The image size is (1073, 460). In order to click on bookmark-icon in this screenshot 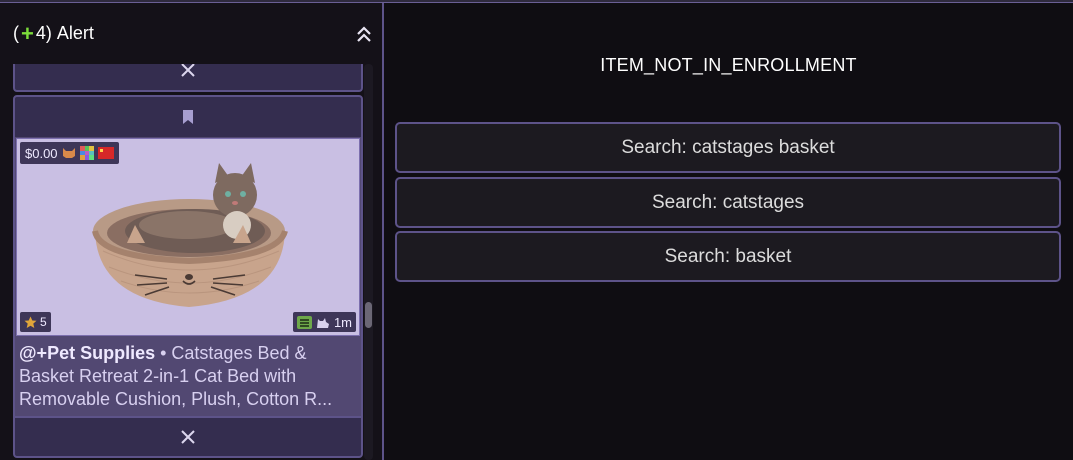, I will do `click(188, 117)`.